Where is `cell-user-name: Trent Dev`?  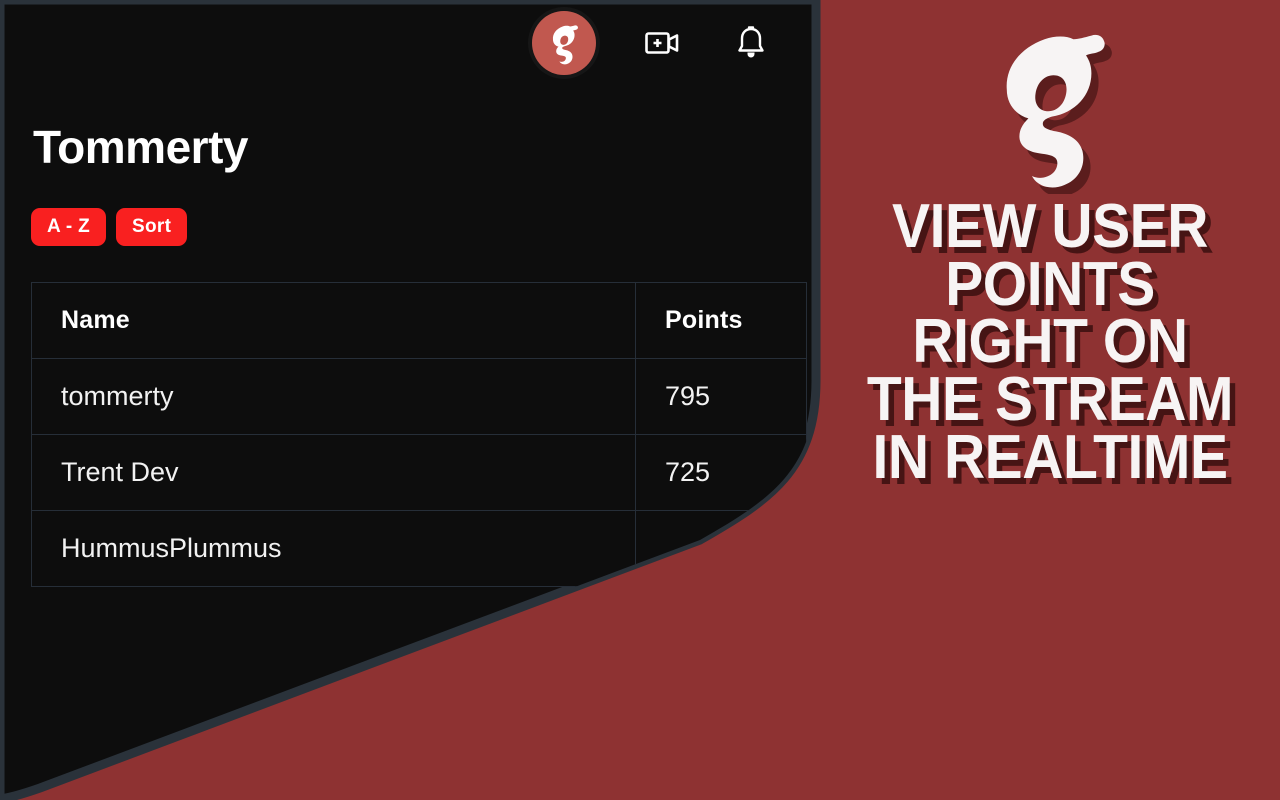
cell-user-name: Trent Dev is located at coordinates (334, 473).